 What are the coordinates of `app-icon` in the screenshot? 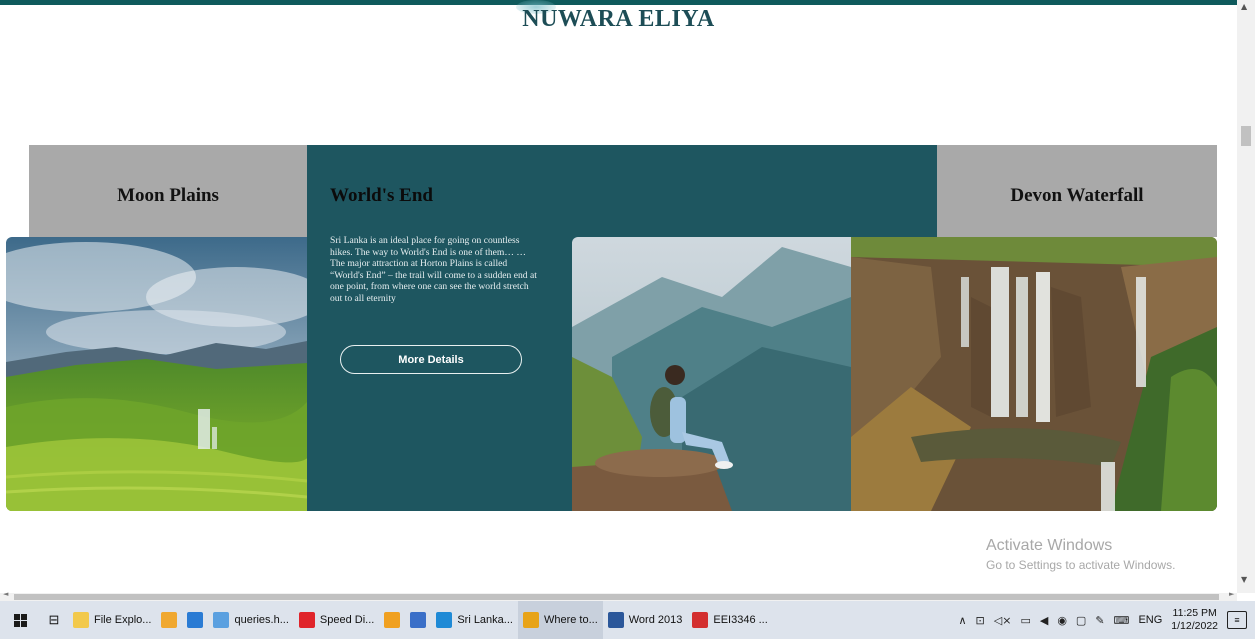 It's located at (392, 620).